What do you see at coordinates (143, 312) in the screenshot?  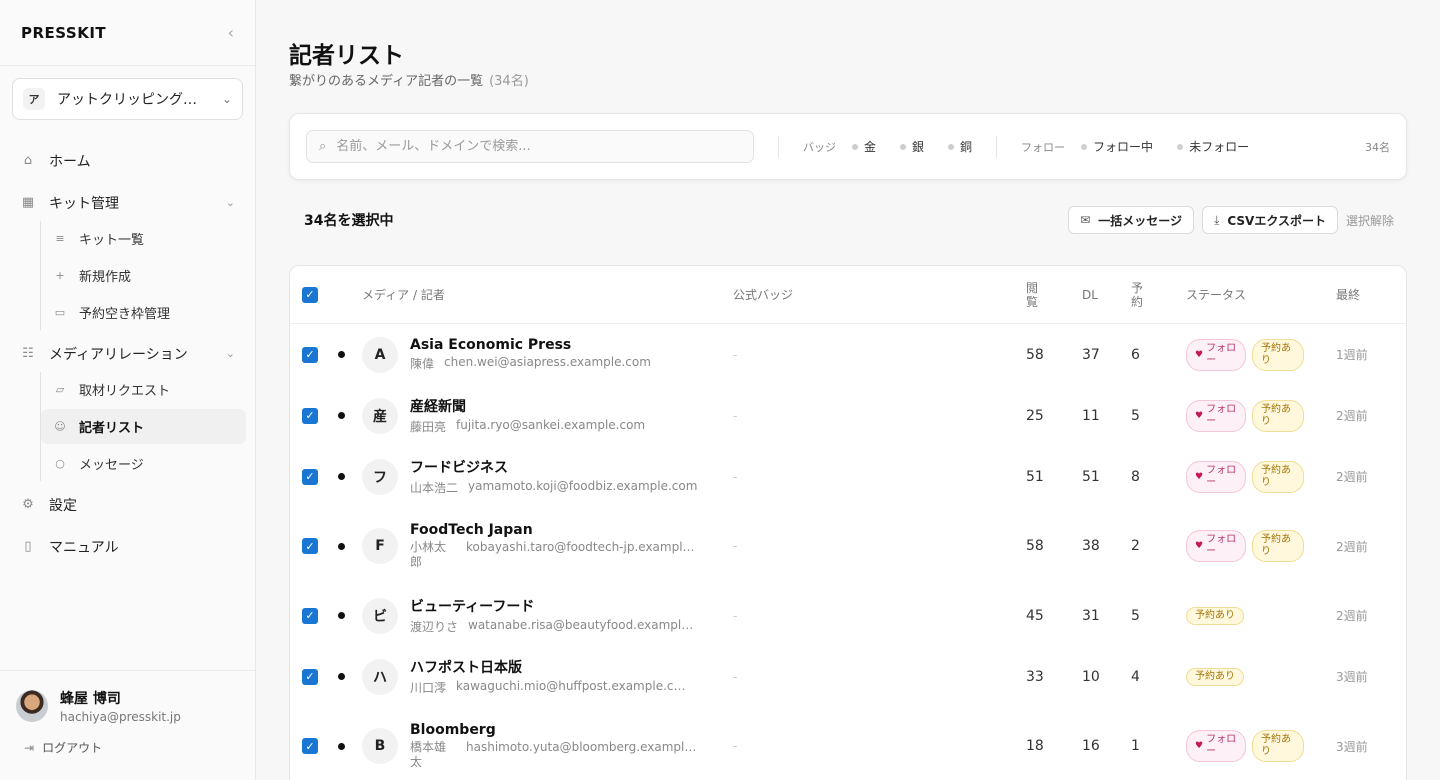 I see `sidebar-item-kit-slots: ▭ 予約空き枠管理` at bounding box center [143, 312].